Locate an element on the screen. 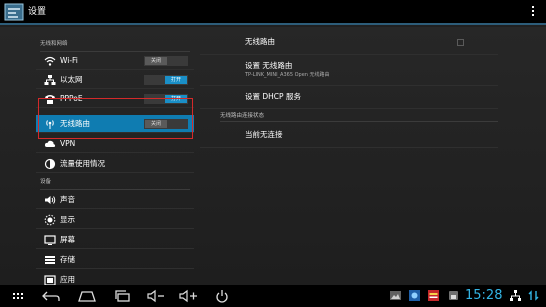  header-item-label: 显示 is located at coordinates (67, 219).